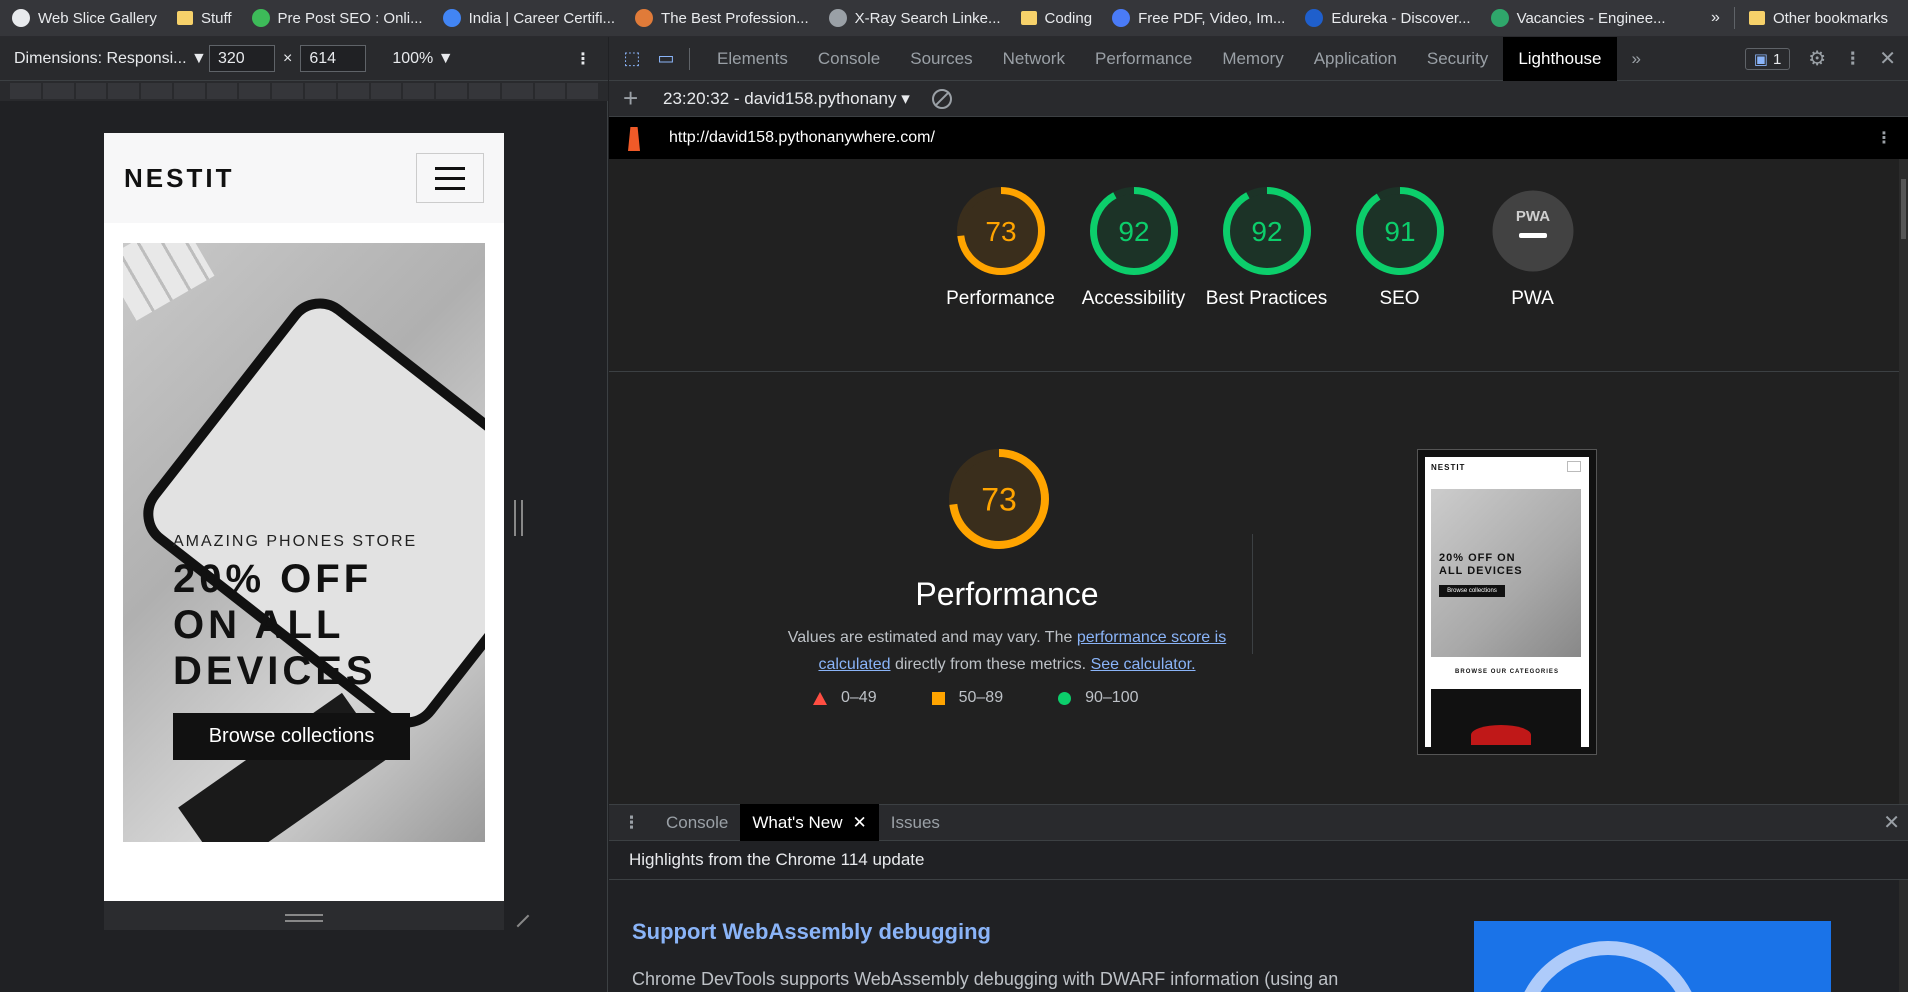 The width and height of the screenshot is (1908, 992). What do you see at coordinates (179, 178) in the screenshot?
I see `site-brand: NESTIT` at bounding box center [179, 178].